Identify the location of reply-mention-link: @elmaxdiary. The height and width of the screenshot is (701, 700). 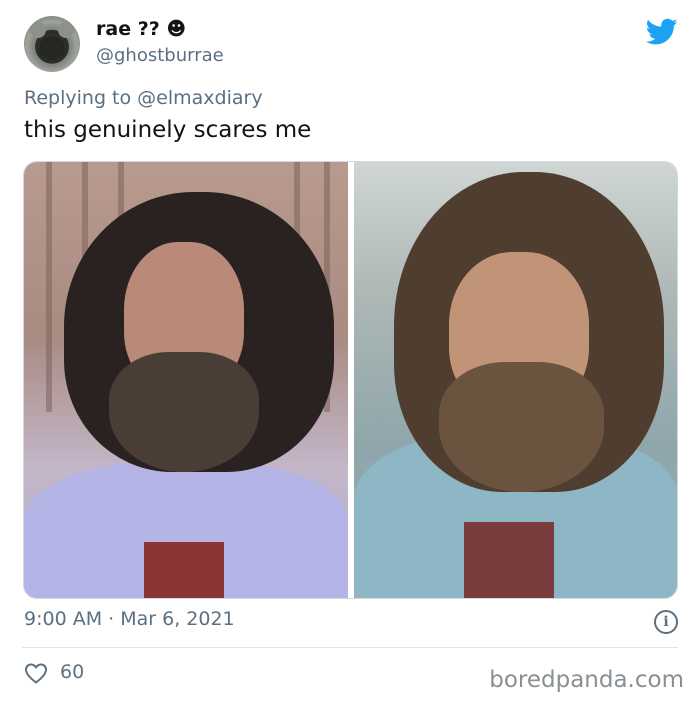
(199, 98).